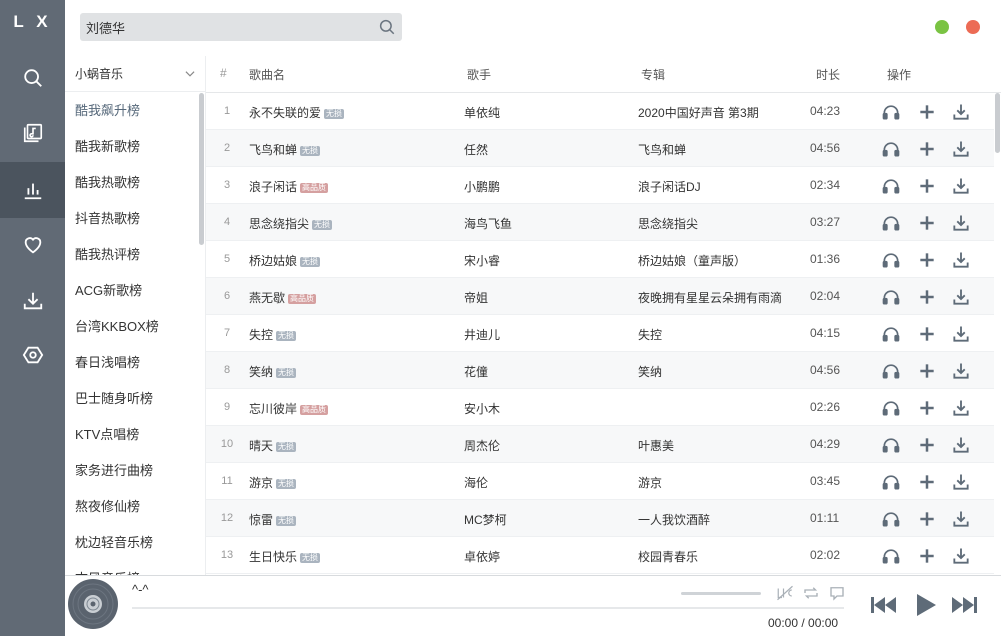  Describe the element at coordinates (600, 296) in the screenshot. I see `table-row: 6 燕无歇 高品质 帝姐 夜晚拥有星星云朵拥有雨滴 02:04` at that location.